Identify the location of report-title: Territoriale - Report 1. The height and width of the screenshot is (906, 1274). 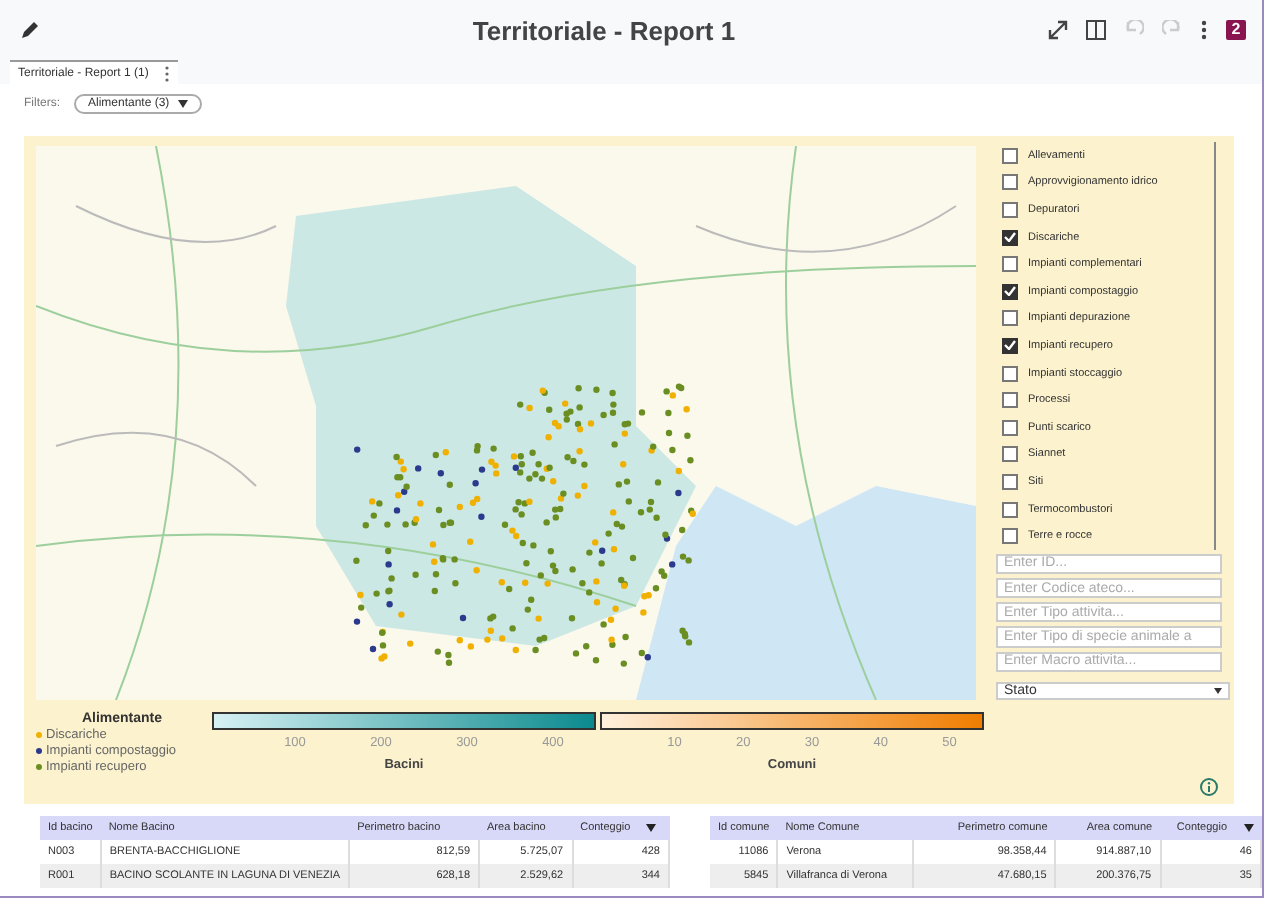
(604, 30).